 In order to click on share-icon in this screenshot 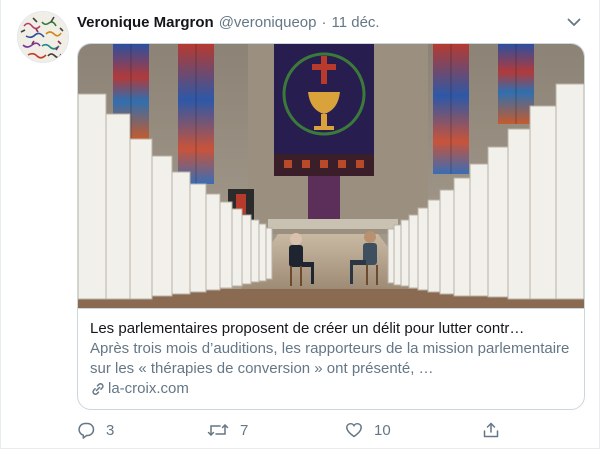, I will do `click(491, 430)`.